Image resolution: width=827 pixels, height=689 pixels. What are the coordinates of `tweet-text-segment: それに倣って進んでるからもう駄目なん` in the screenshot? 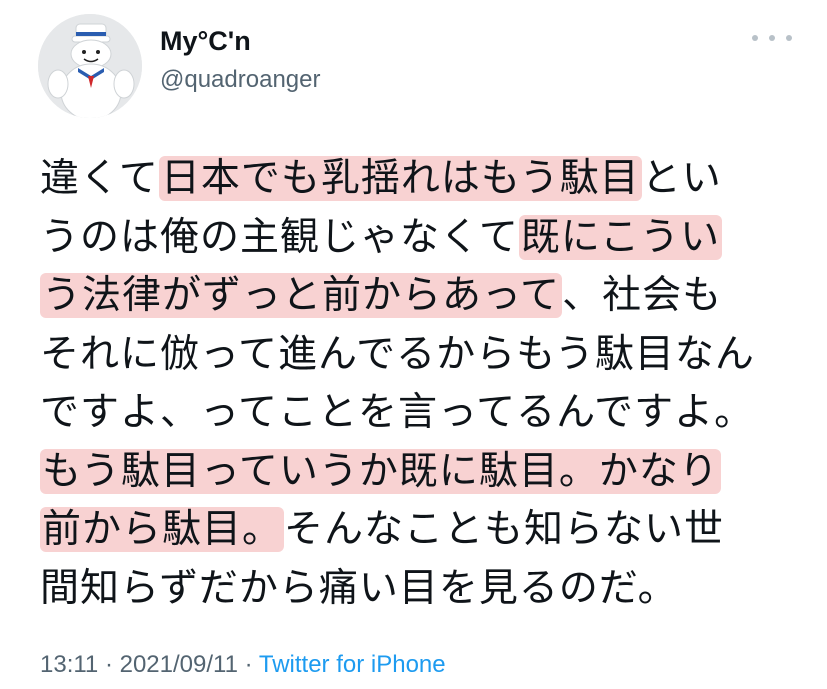 It's located at (397, 354).